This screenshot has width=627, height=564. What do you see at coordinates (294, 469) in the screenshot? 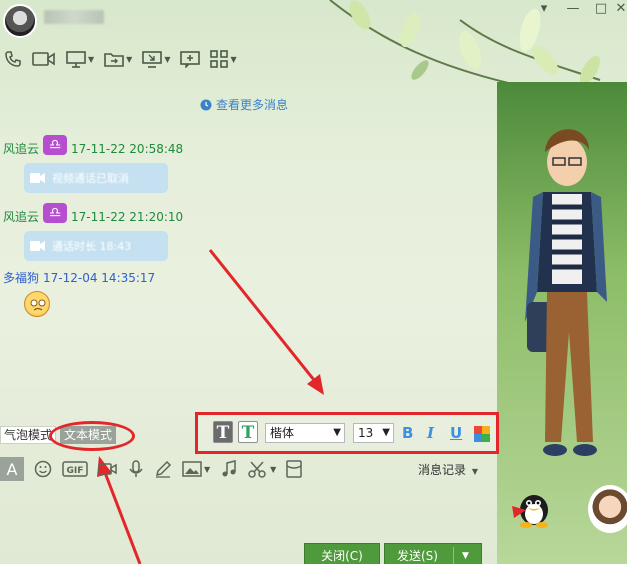
I see `red-packet-icon` at bounding box center [294, 469].